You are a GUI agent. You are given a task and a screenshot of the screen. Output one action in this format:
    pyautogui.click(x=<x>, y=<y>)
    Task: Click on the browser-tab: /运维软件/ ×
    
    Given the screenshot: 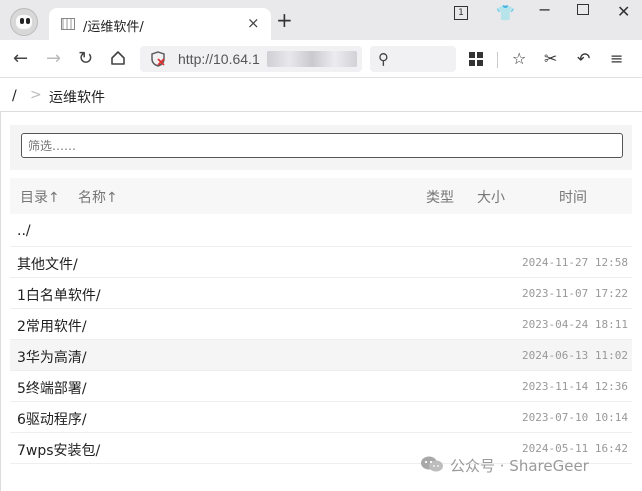 What is the action you would take?
    pyautogui.click(x=160, y=24)
    